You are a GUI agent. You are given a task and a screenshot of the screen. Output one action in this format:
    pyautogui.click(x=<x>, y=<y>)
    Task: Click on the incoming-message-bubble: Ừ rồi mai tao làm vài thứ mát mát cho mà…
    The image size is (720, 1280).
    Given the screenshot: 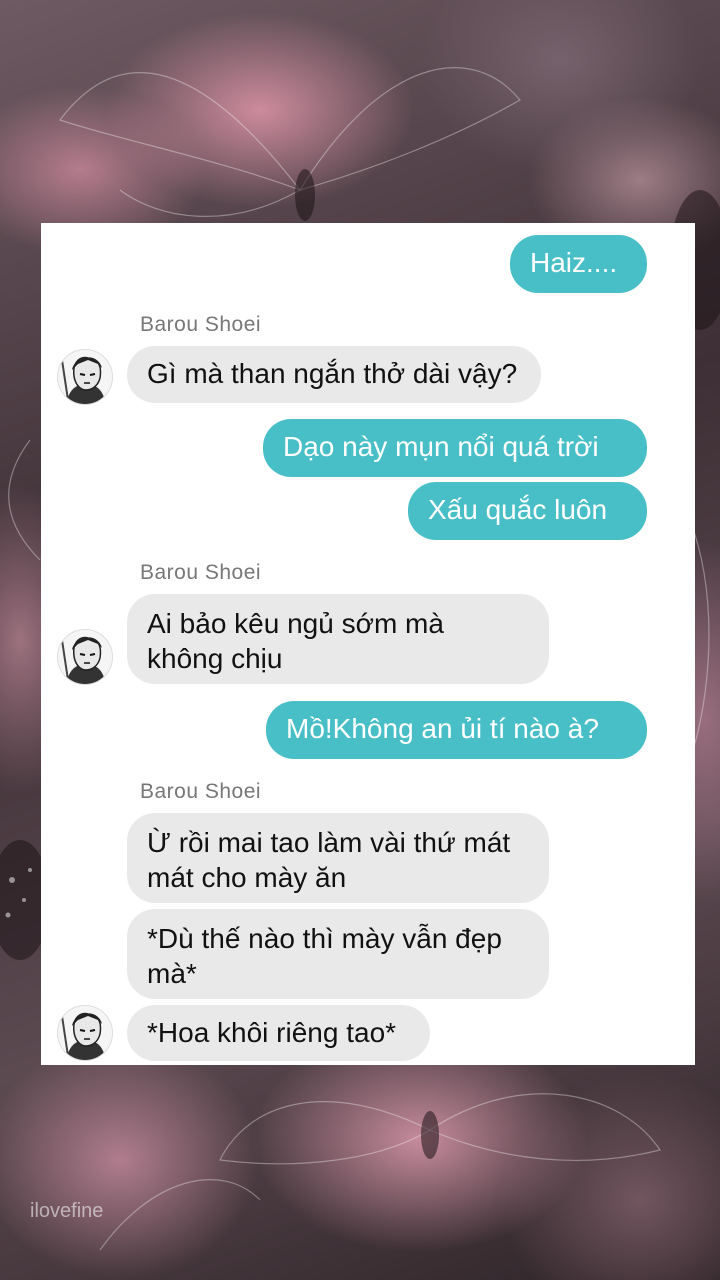 What is the action you would take?
    pyautogui.click(x=338, y=858)
    